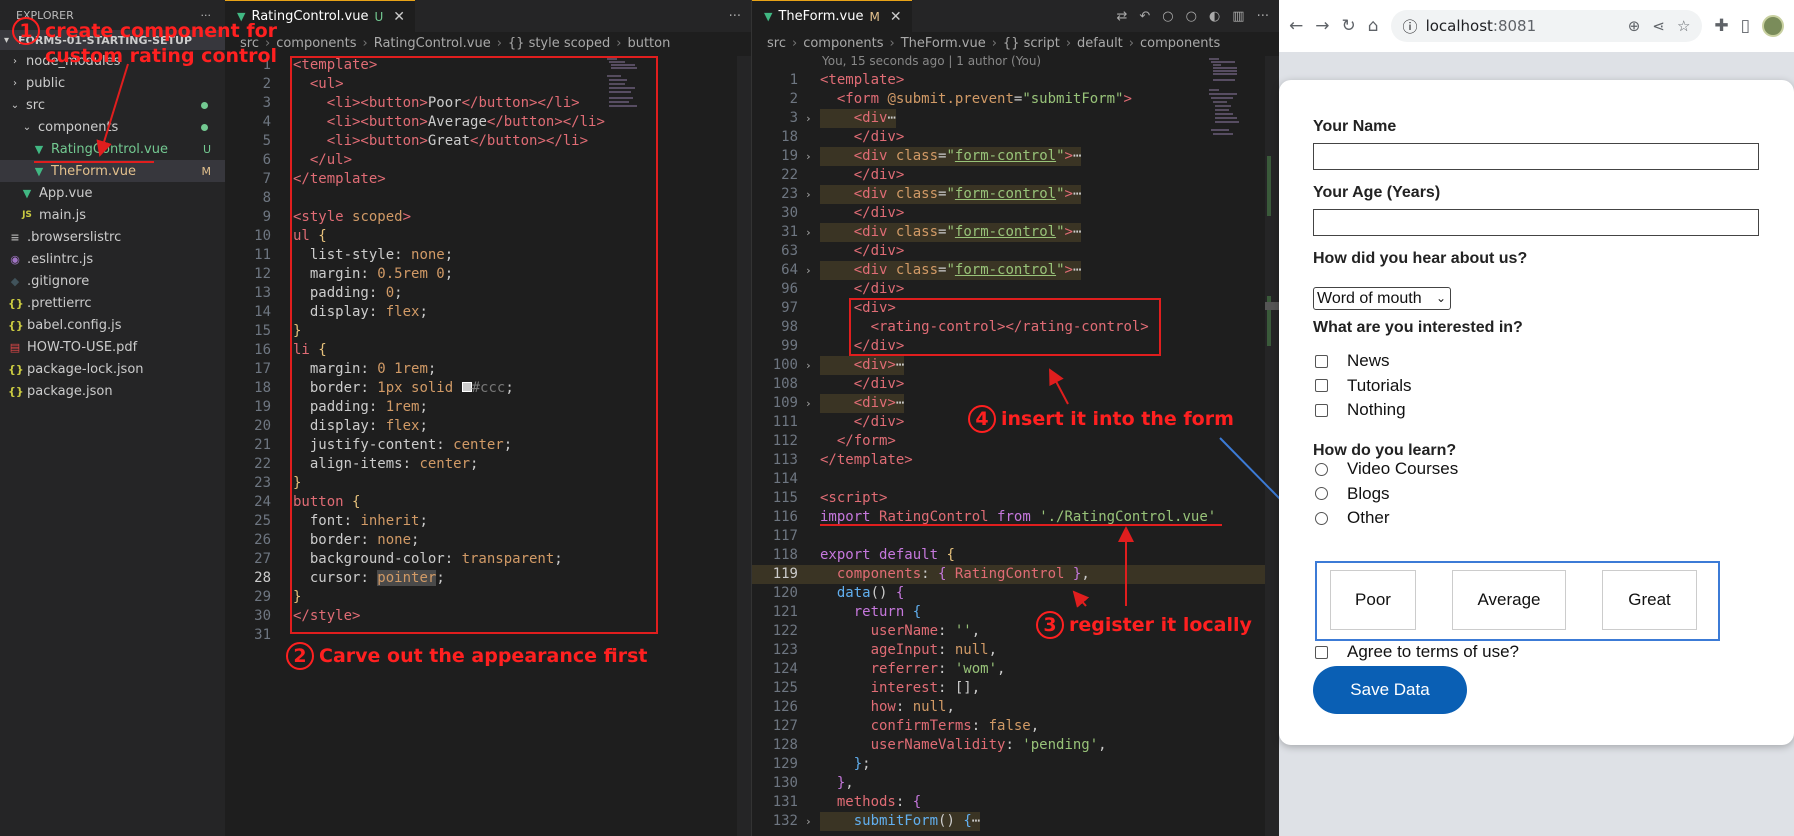 The image size is (1794, 836). What do you see at coordinates (1418, 327) in the screenshot?
I see `interest-label: What are you interested in?` at bounding box center [1418, 327].